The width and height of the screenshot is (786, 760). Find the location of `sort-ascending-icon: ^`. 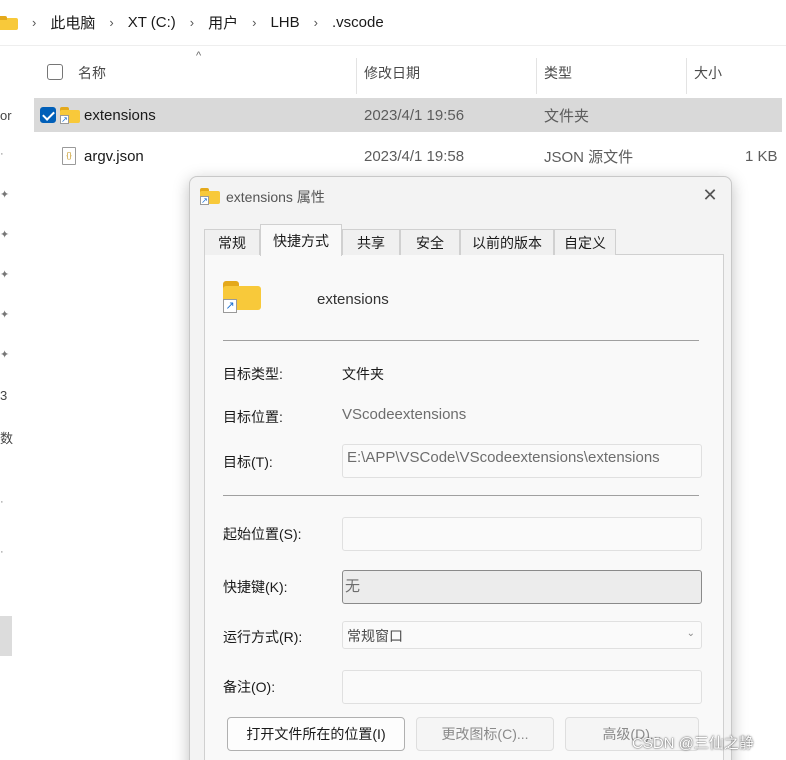

sort-ascending-icon: ^ is located at coordinates (199, 56).